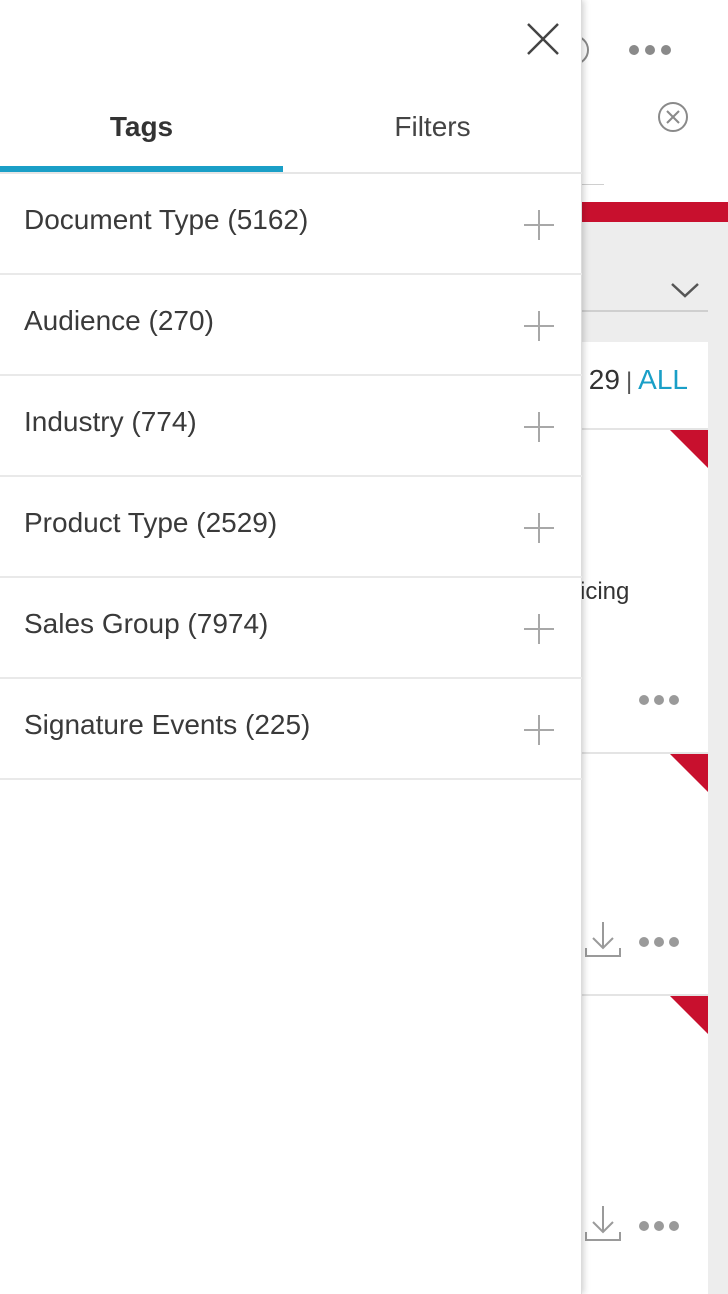  What do you see at coordinates (673, 117) in the screenshot?
I see `clear-circle-icon` at bounding box center [673, 117].